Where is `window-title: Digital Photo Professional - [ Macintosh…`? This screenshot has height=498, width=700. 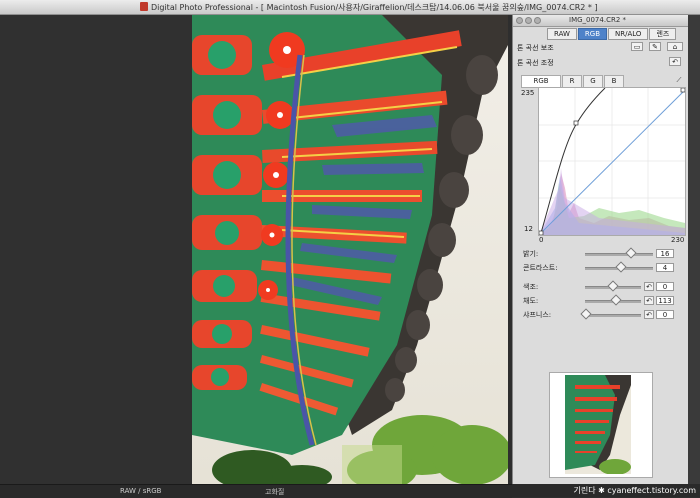
window-title: Digital Photo Professional - [ Macintosh… is located at coordinates (374, 7).